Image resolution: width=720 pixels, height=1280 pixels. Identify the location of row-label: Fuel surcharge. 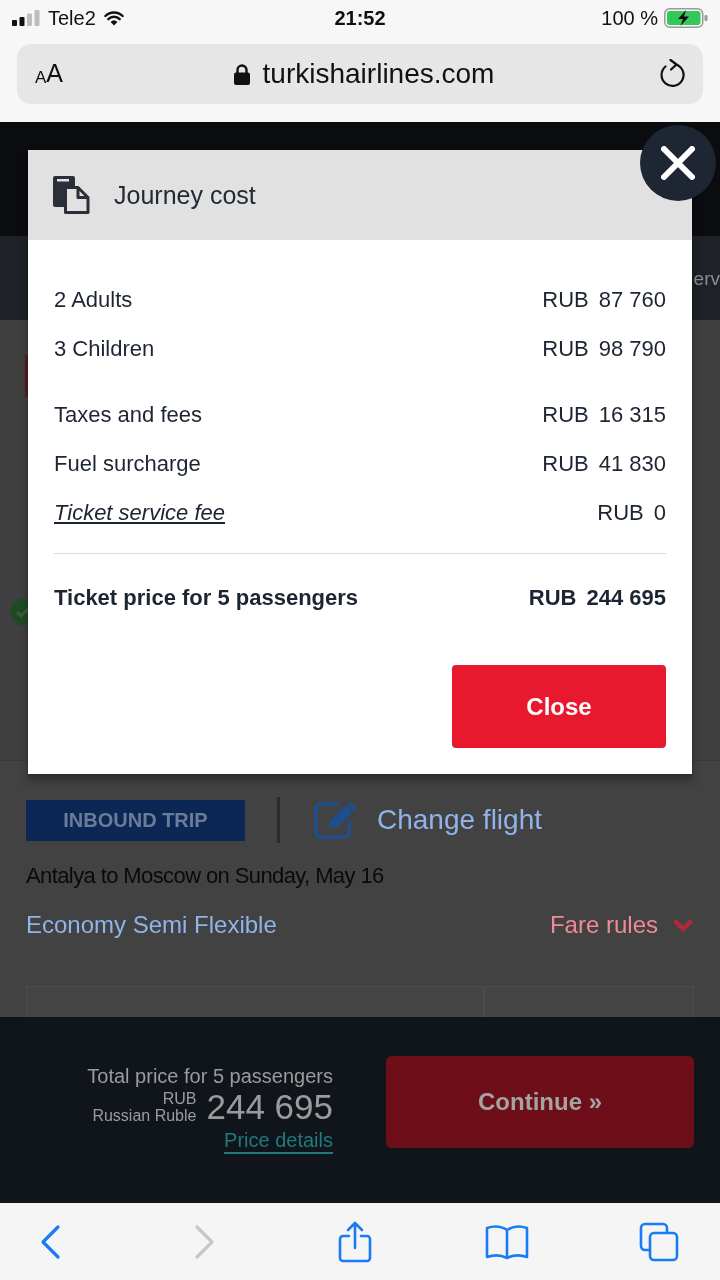
(127, 463).